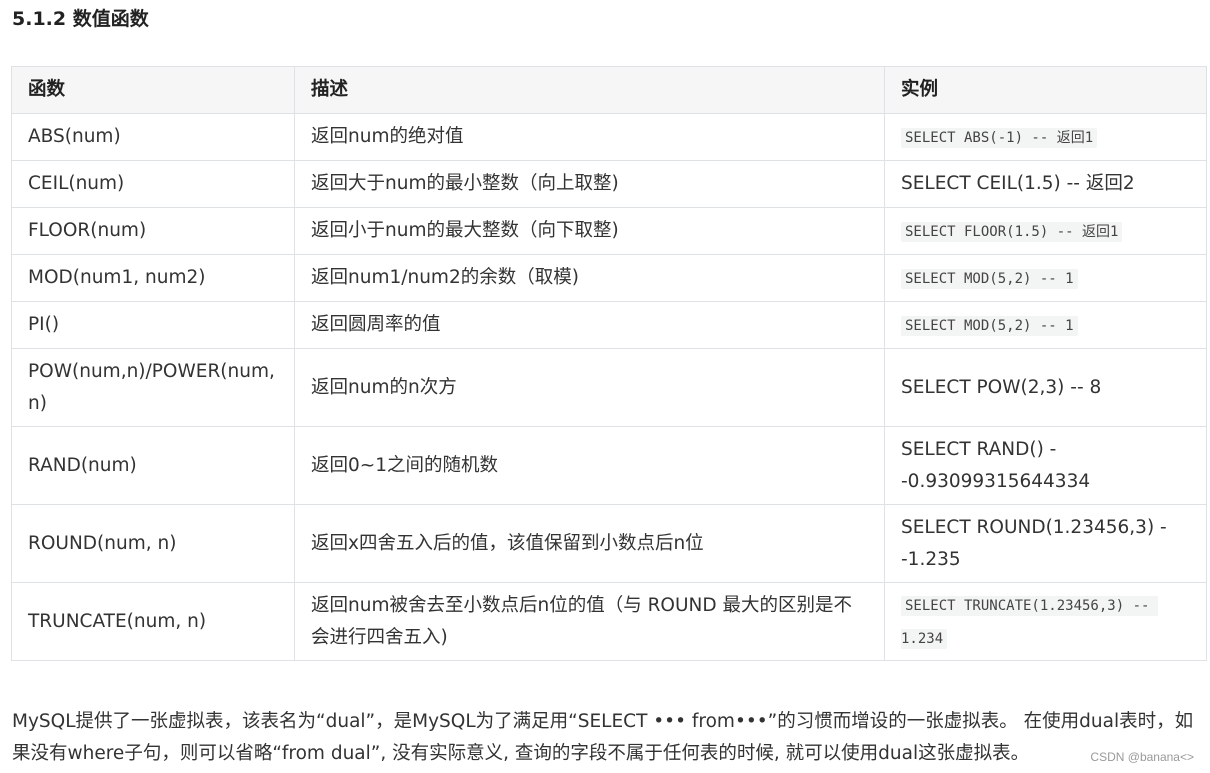 The height and width of the screenshot is (773, 1210). What do you see at coordinates (589, 278) in the screenshot?
I see `description-cell: 返回num1/num2的余数（取模)` at bounding box center [589, 278].